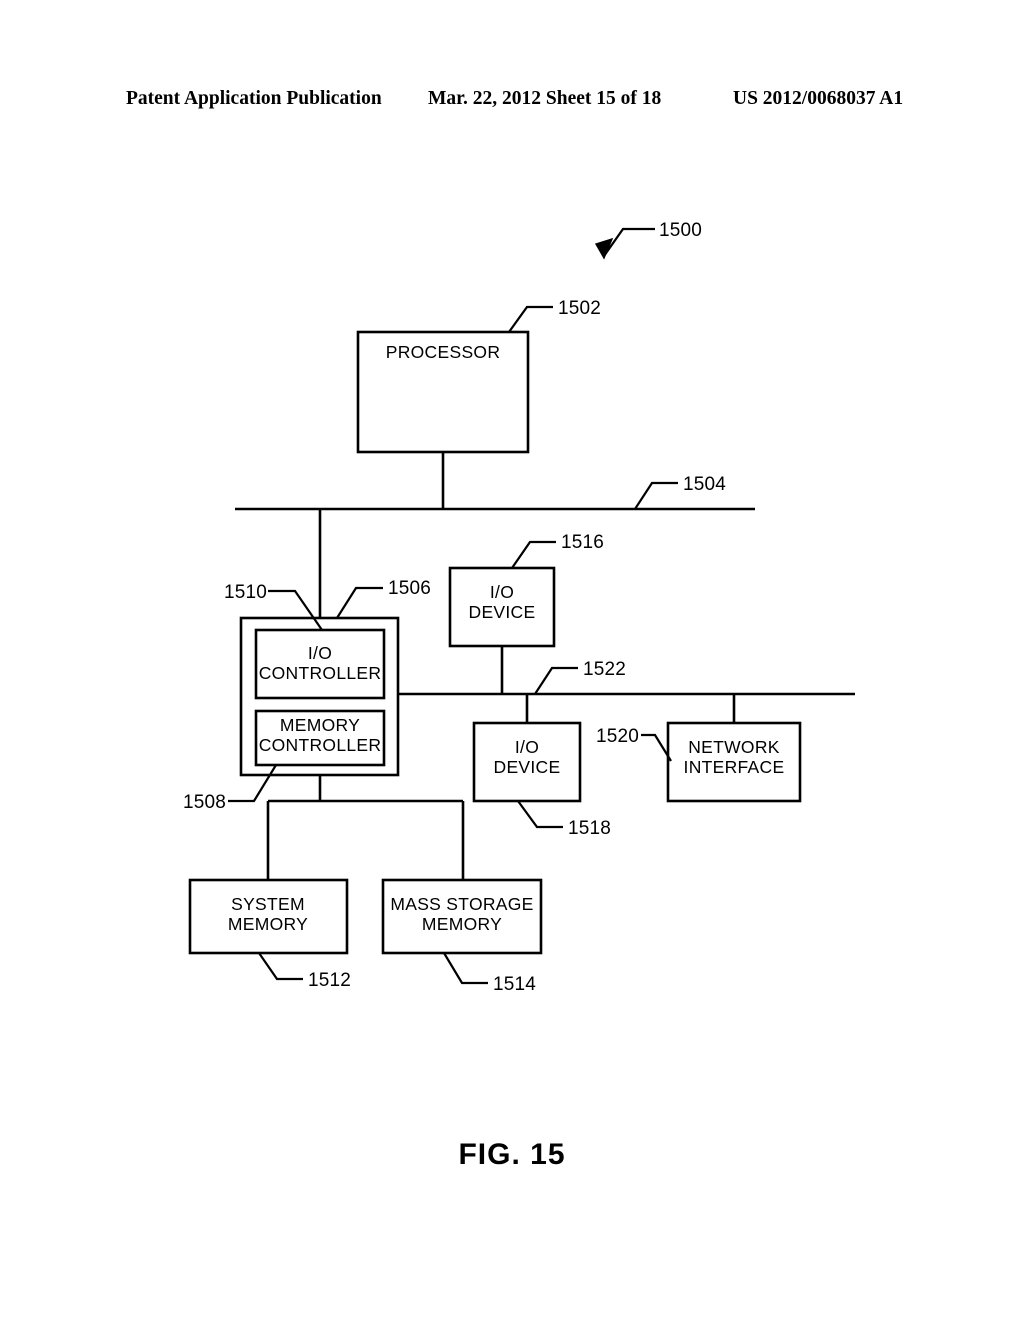 This screenshot has width=1024, height=1320. I want to click on ref-label-1502: 1502, so click(579, 308).